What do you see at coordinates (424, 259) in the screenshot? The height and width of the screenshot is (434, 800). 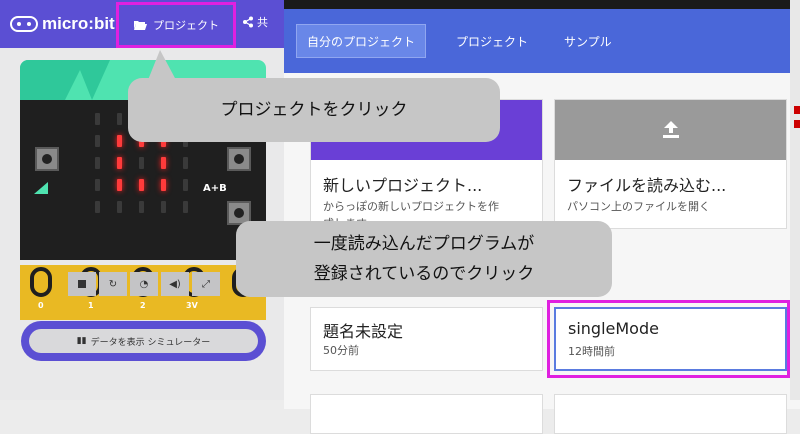 I see `callout-loaded-program: 一度読み込んだプログラムが 登録されているのでクリック` at bounding box center [424, 259].